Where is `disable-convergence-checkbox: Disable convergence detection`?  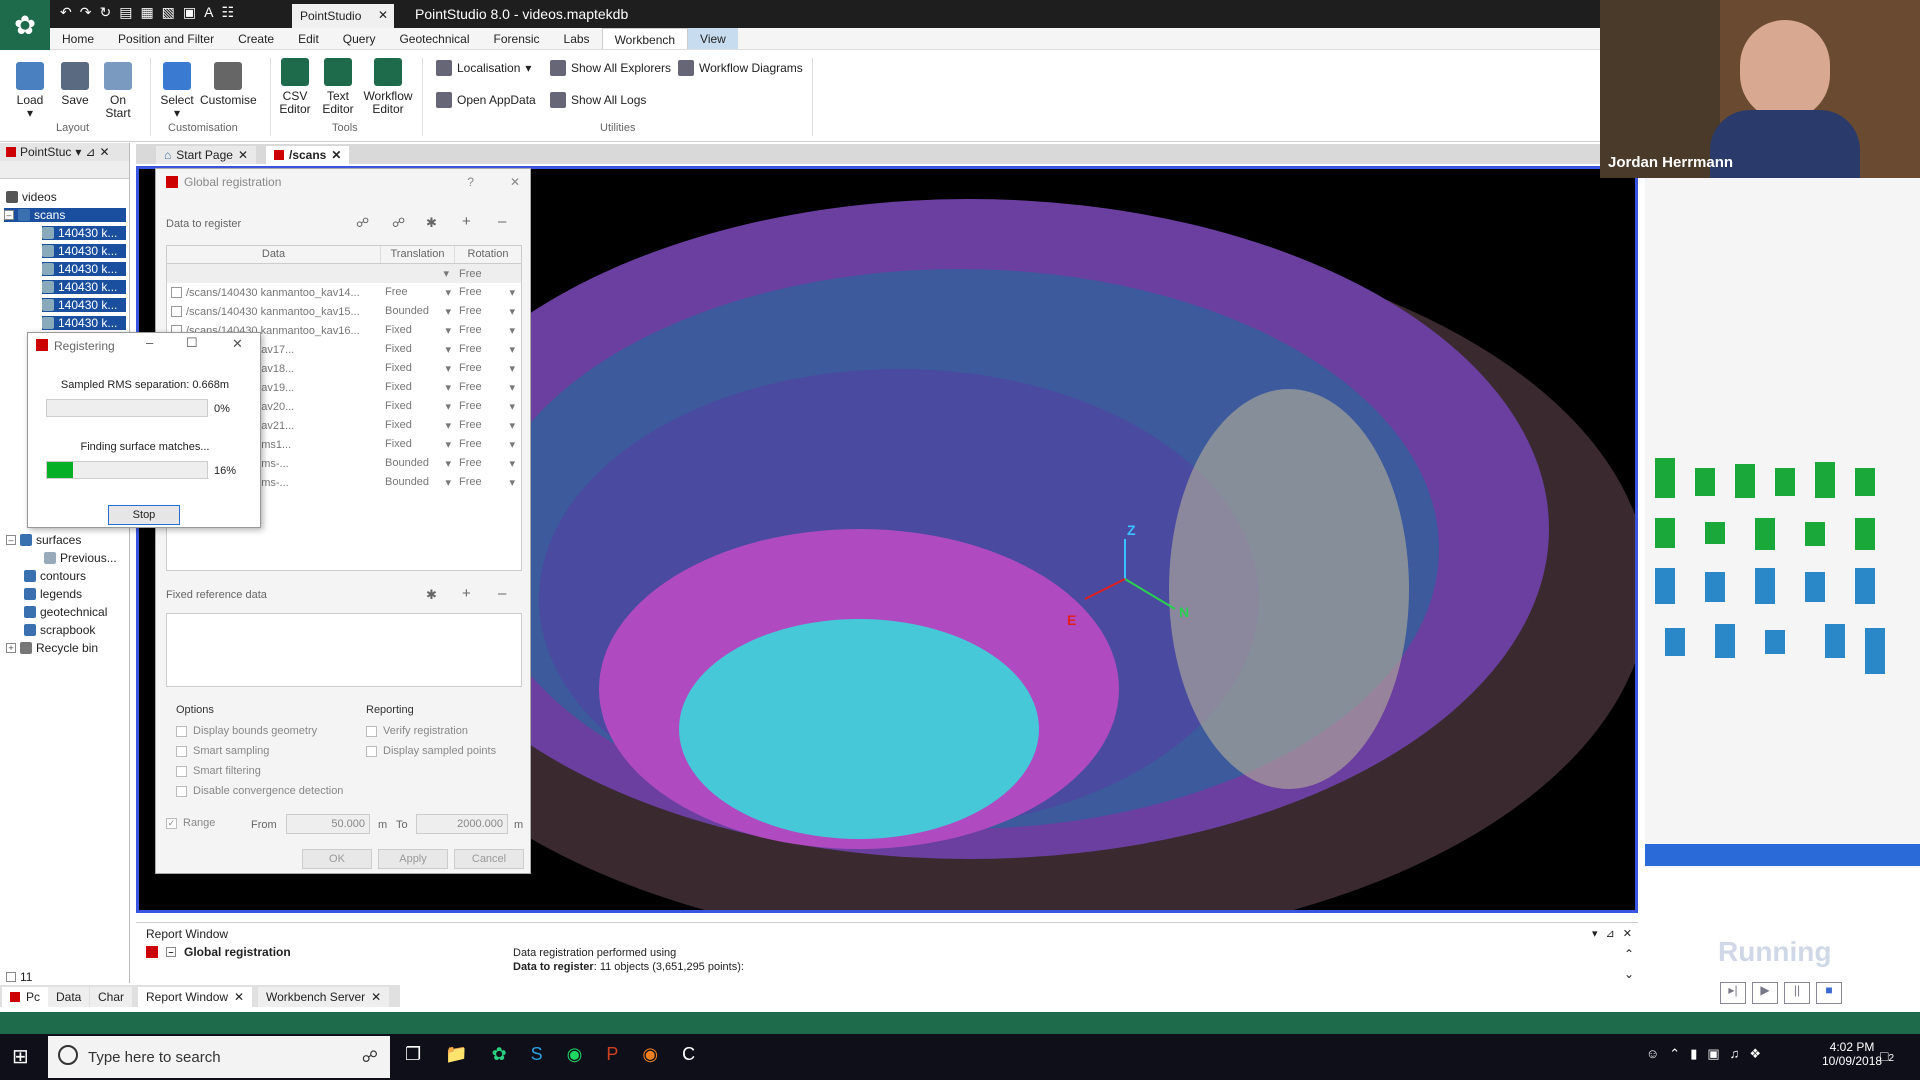 disable-convergence-checkbox: Disable convergence detection is located at coordinates (259, 791).